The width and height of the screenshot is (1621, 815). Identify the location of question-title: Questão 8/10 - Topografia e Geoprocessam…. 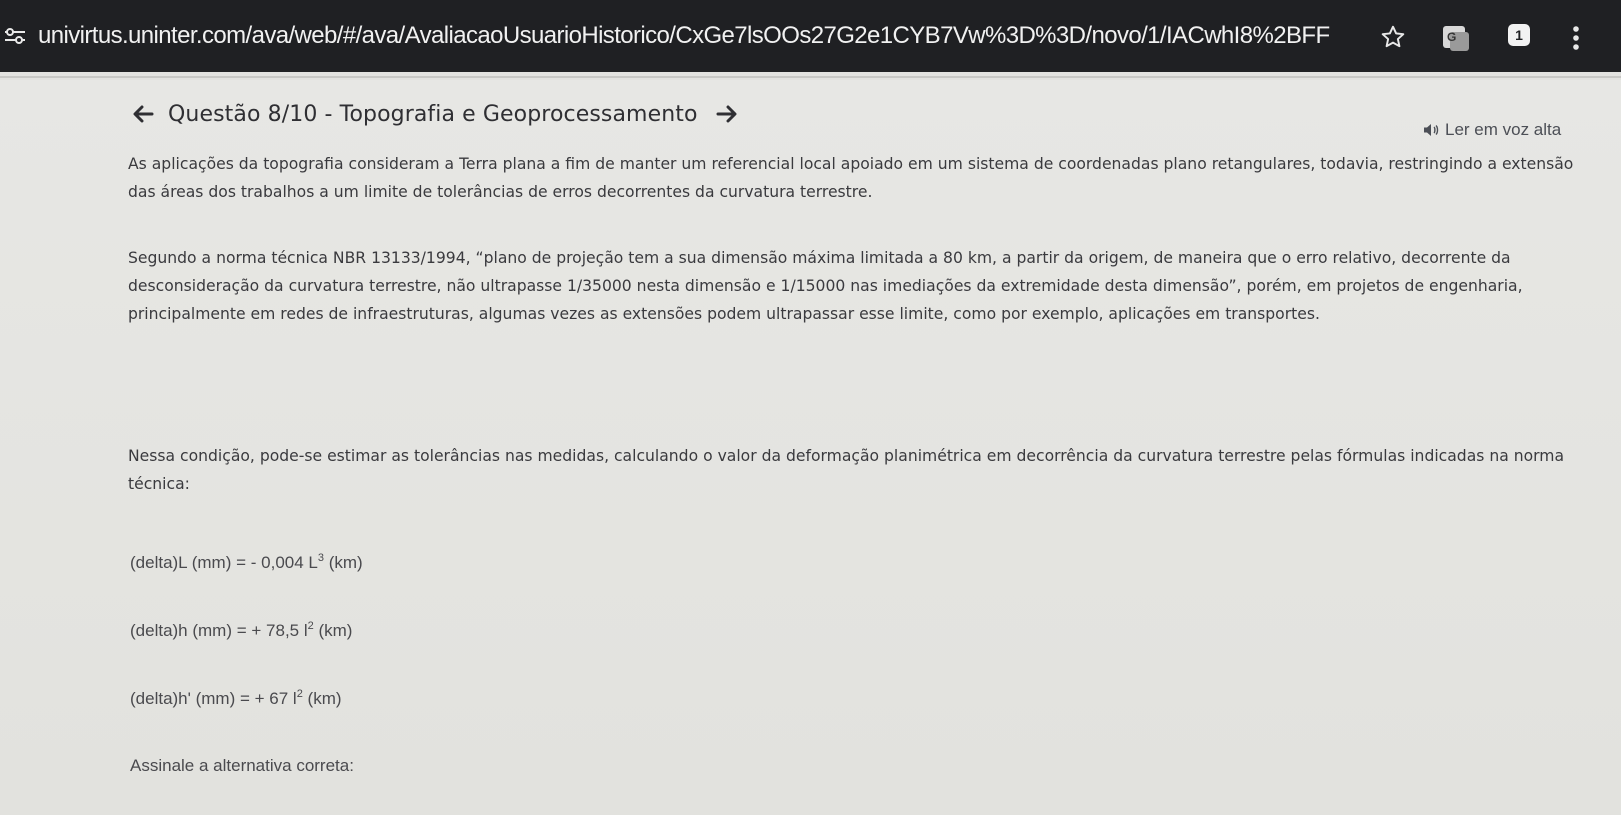
(433, 114).